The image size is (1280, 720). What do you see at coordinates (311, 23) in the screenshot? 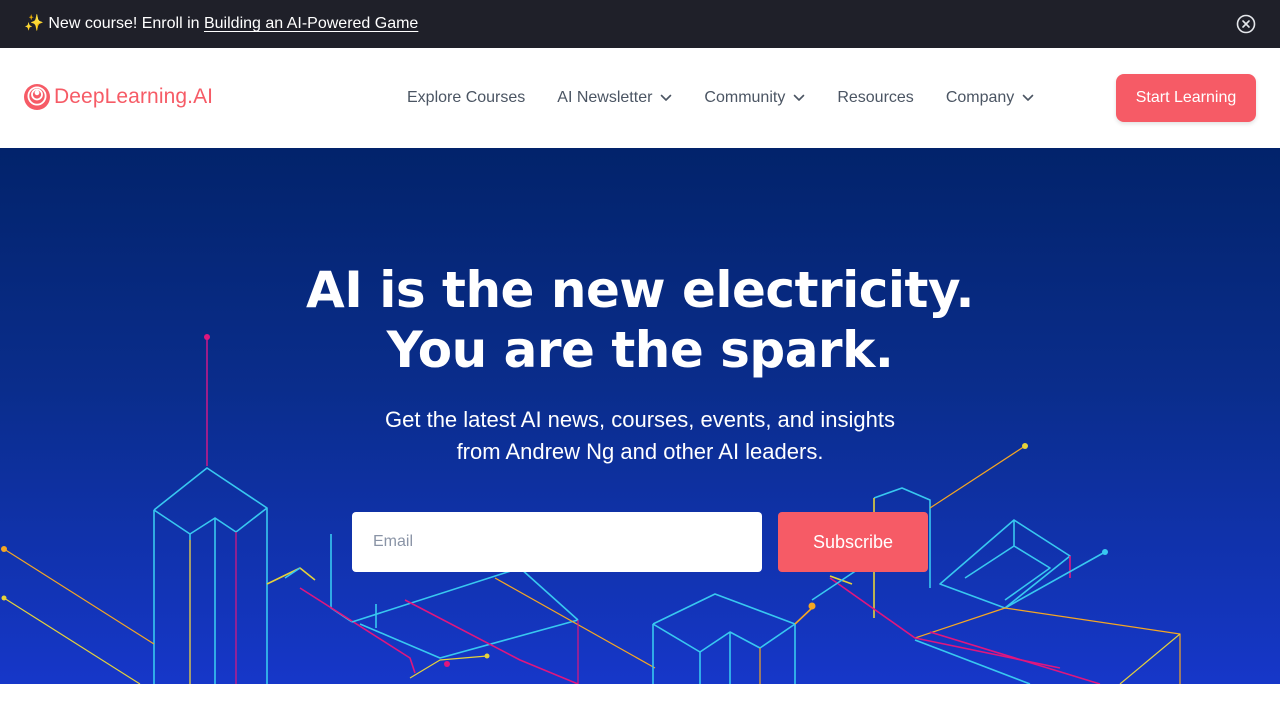
I see `announcement-course-link: Building an AI-Powered Game` at bounding box center [311, 23].